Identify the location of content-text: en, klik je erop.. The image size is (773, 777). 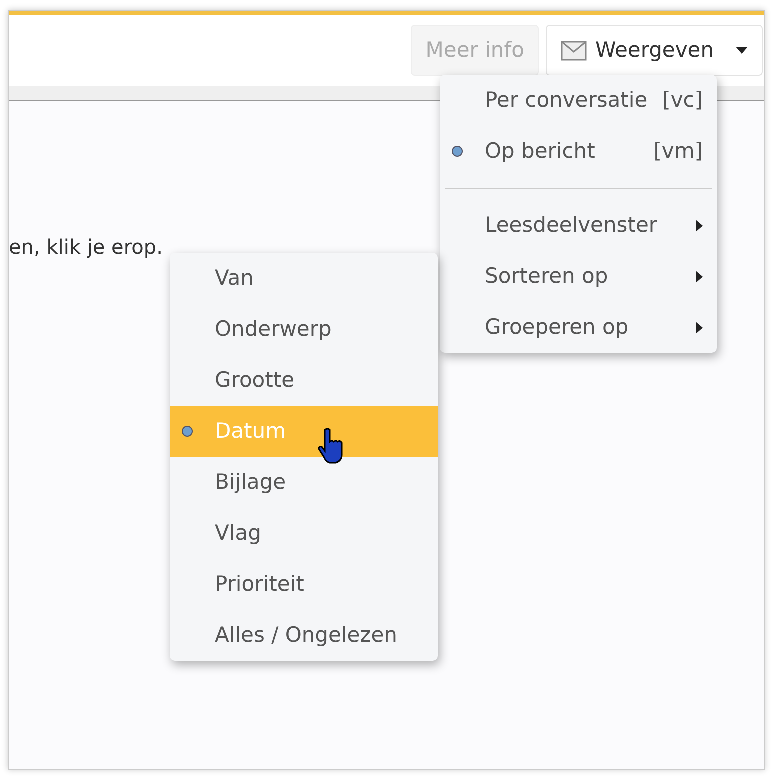
(86, 247).